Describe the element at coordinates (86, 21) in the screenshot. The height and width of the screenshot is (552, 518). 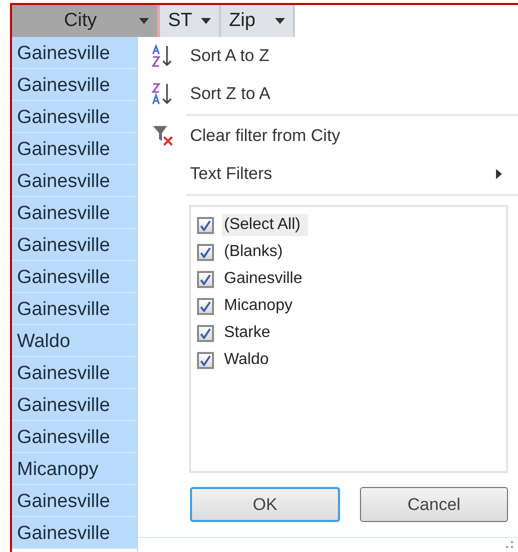
I see `column-header: City` at that location.